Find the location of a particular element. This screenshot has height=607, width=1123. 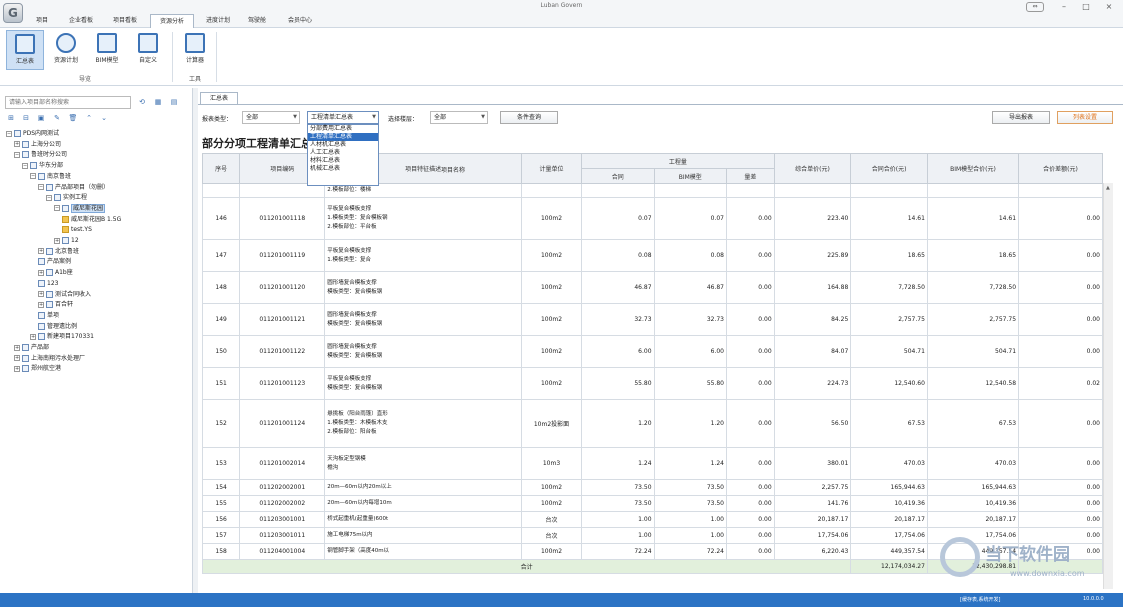

tree-node: − 华东分部 is located at coordinates (42, 166).